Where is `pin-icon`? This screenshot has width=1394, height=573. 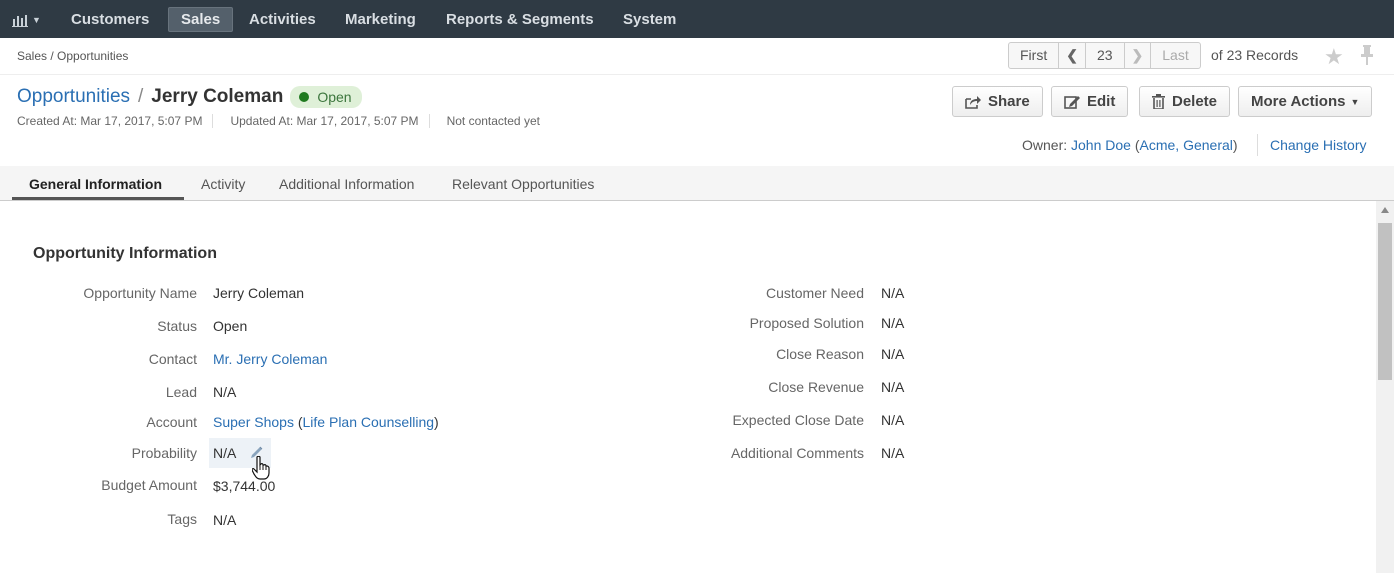
pin-icon is located at coordinates (1367, 55).